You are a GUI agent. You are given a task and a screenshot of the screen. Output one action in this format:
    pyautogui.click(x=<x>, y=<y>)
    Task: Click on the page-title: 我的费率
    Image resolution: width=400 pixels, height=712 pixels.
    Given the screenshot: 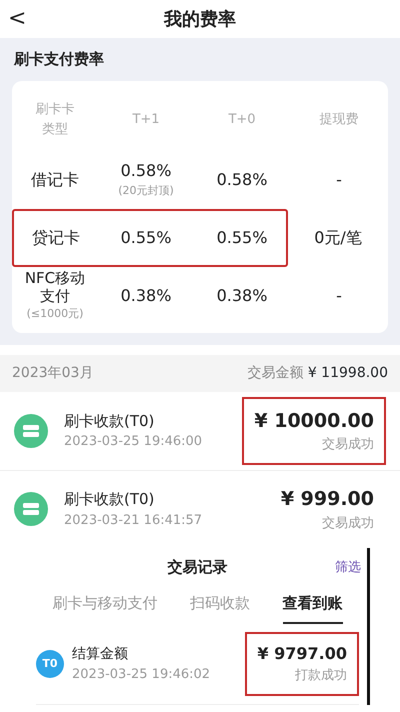 What is the action you would take?
    pyautogui.click(x=200, y=20)
    